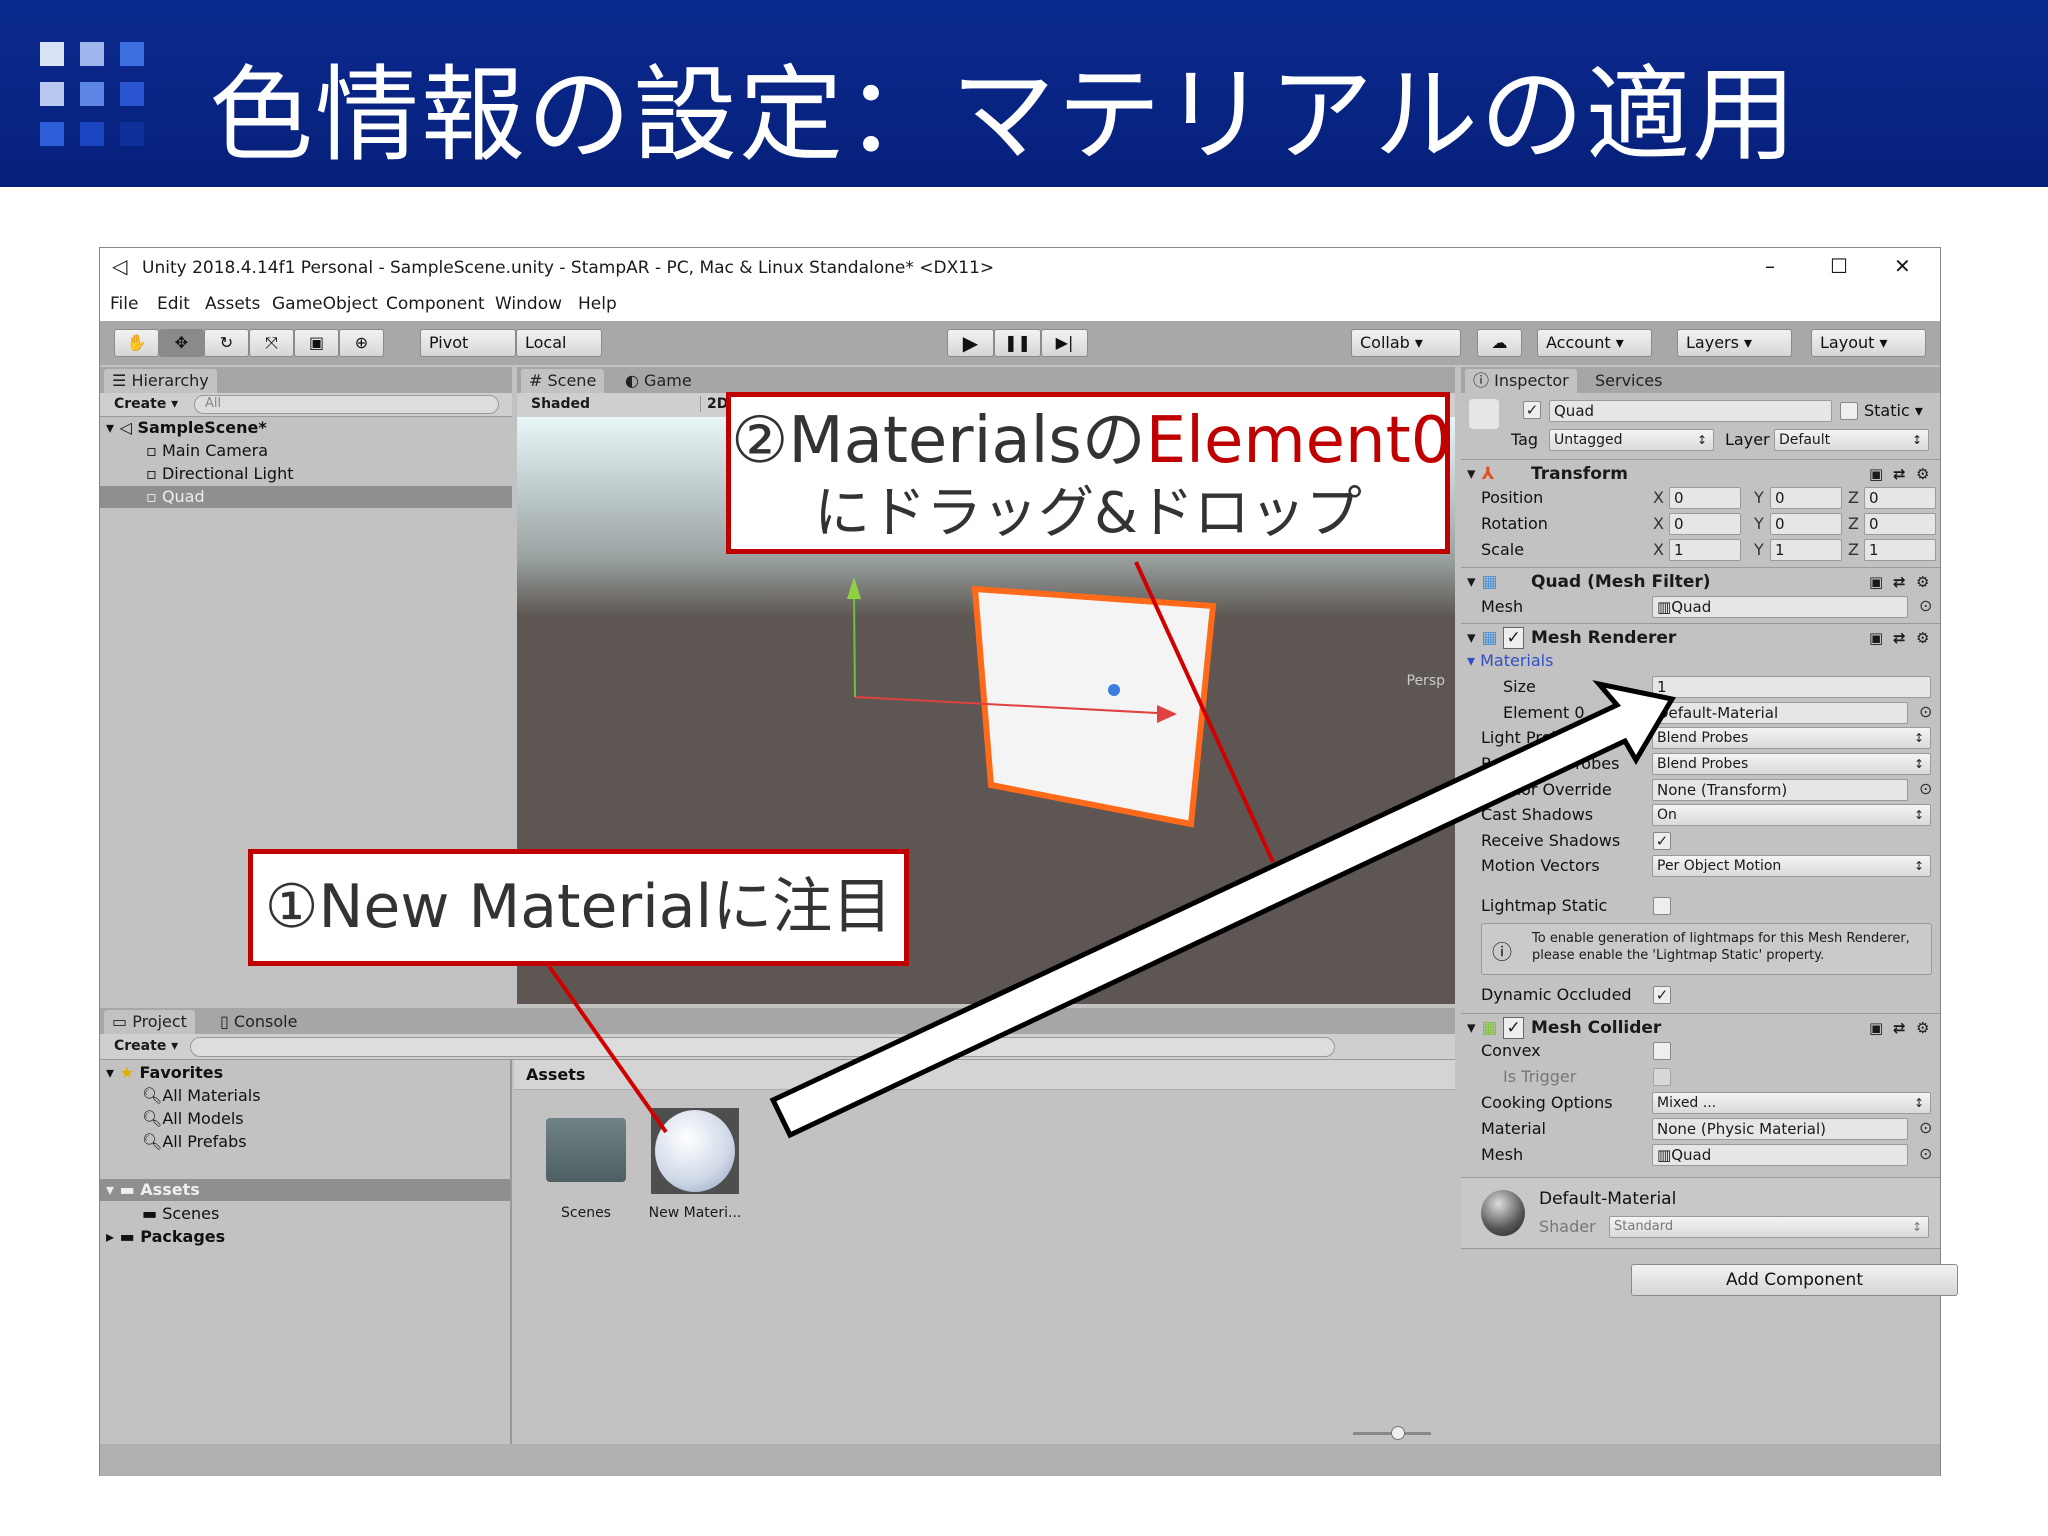 The image size is (2048, 1536). I want to click on tag-dropdown: Untagged, so click(1631, 440).